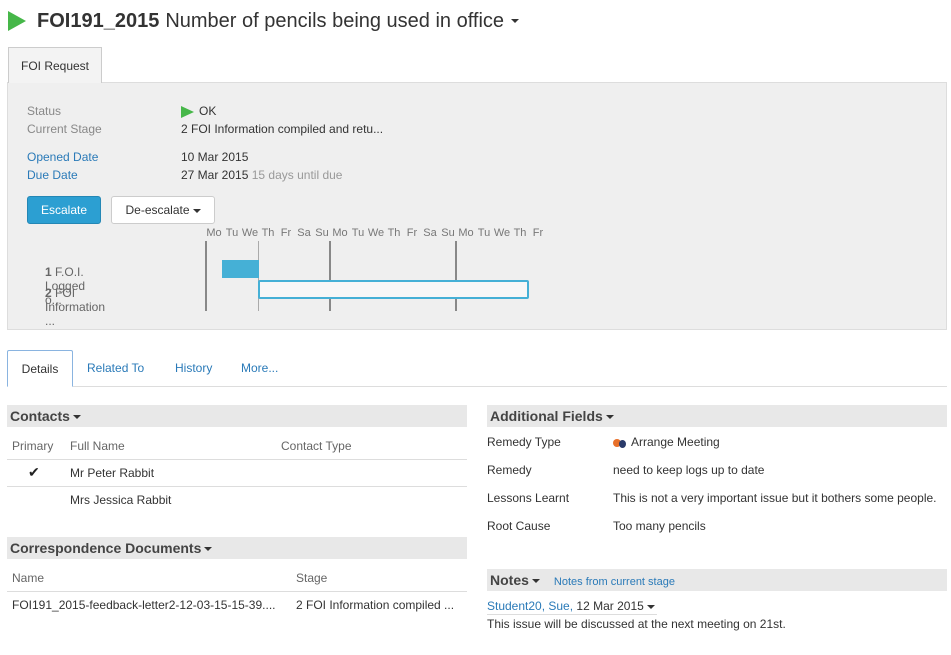 This screenshot has width=951, height=655. What do you see at coordinates (237, 416) in the screenshot?
I see `contacts-header: Contacts` at bounding box center [237, 416].